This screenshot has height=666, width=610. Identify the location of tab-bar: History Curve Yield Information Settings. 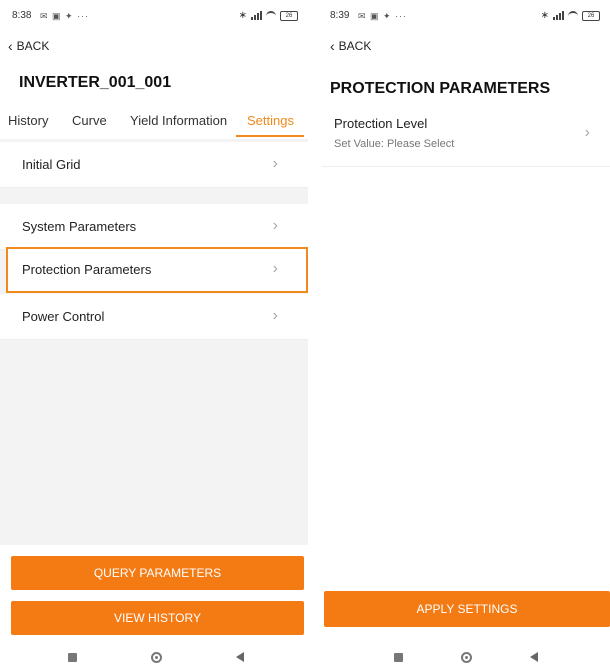
(154, 126).